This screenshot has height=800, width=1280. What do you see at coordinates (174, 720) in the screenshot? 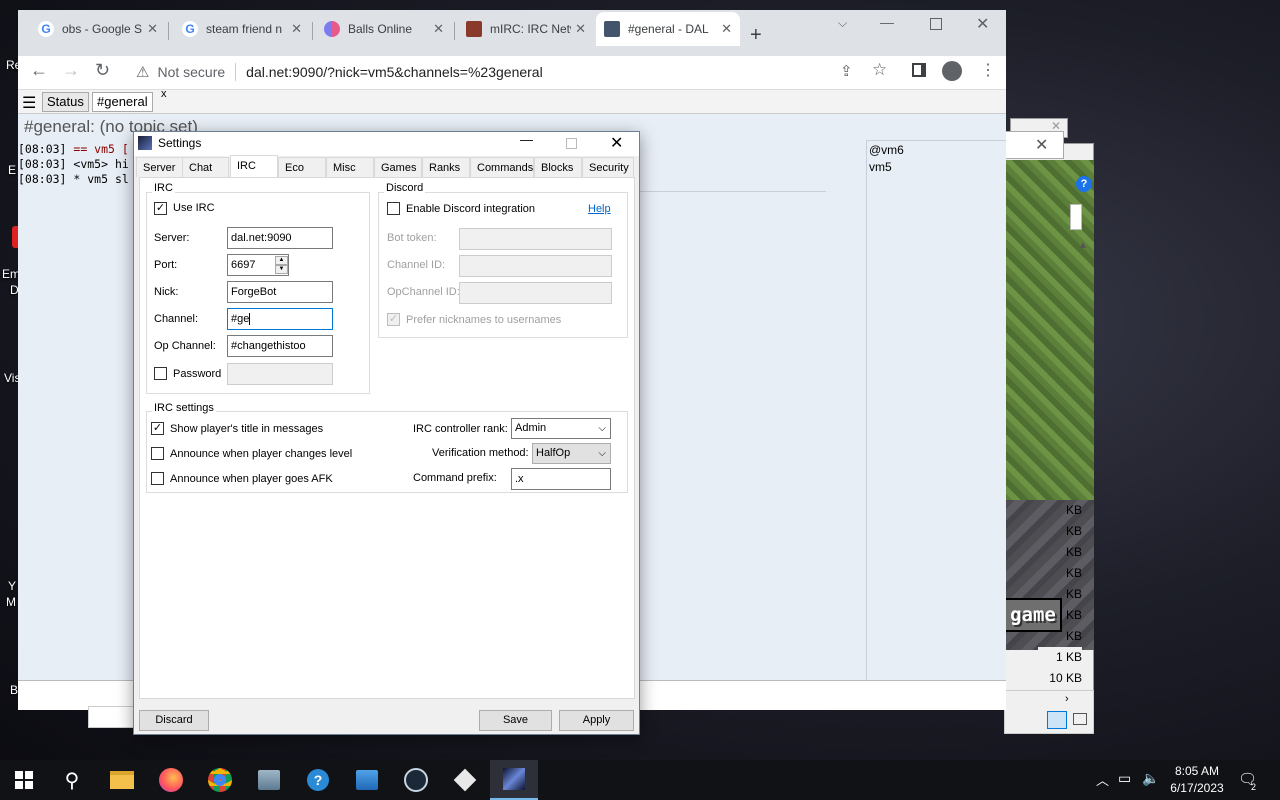
I see `discard-button: Discard` at bounding box center [174, 720].